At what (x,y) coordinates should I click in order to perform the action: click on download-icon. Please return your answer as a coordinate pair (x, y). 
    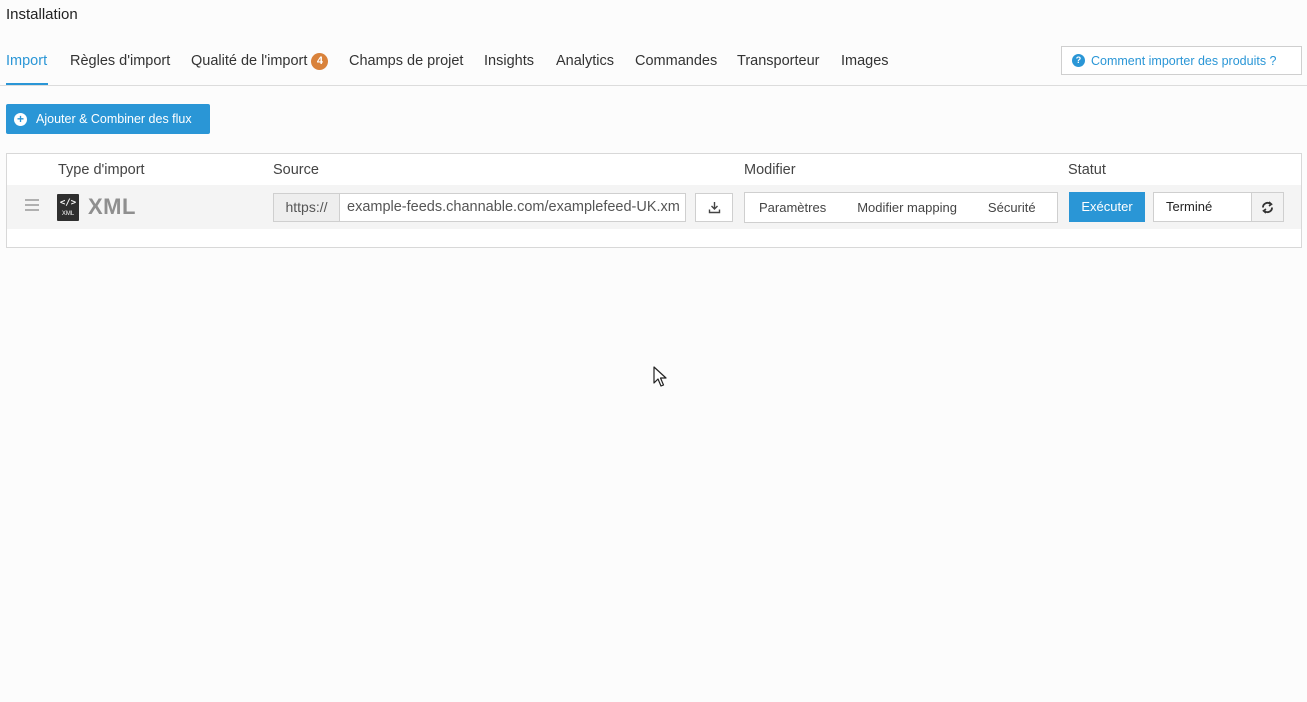
    Looking at the image, I should click on (714, 208).